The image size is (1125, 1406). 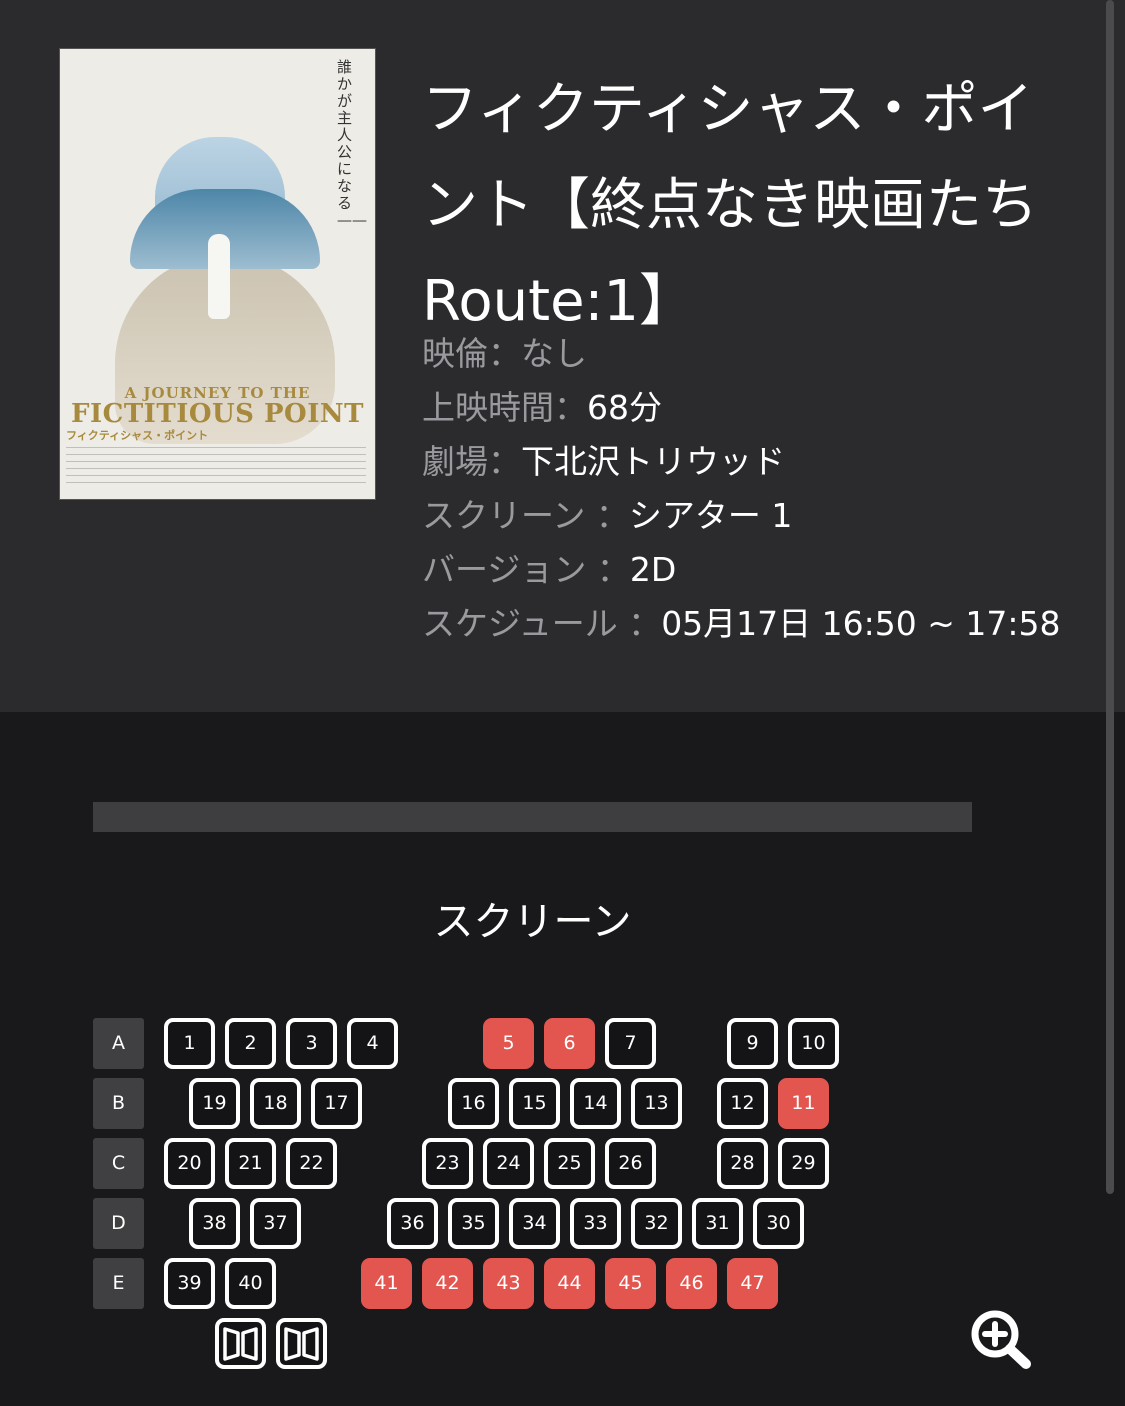 What do you see at coordinates (752, 1283) in the screenshot?
I see `seat-47: 47` at bounding box center [752, 1283].